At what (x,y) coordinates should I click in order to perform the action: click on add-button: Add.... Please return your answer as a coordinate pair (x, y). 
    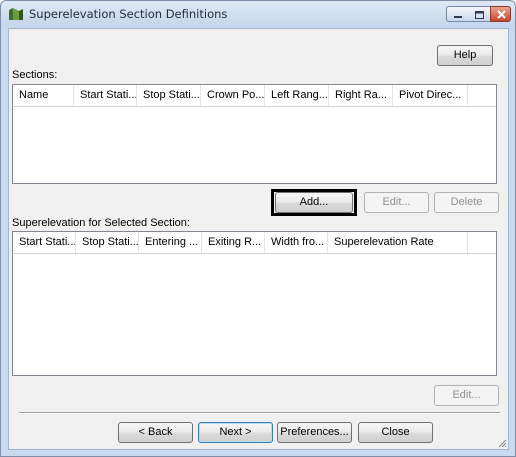
    Looking at the image, I should click on (314, 202).